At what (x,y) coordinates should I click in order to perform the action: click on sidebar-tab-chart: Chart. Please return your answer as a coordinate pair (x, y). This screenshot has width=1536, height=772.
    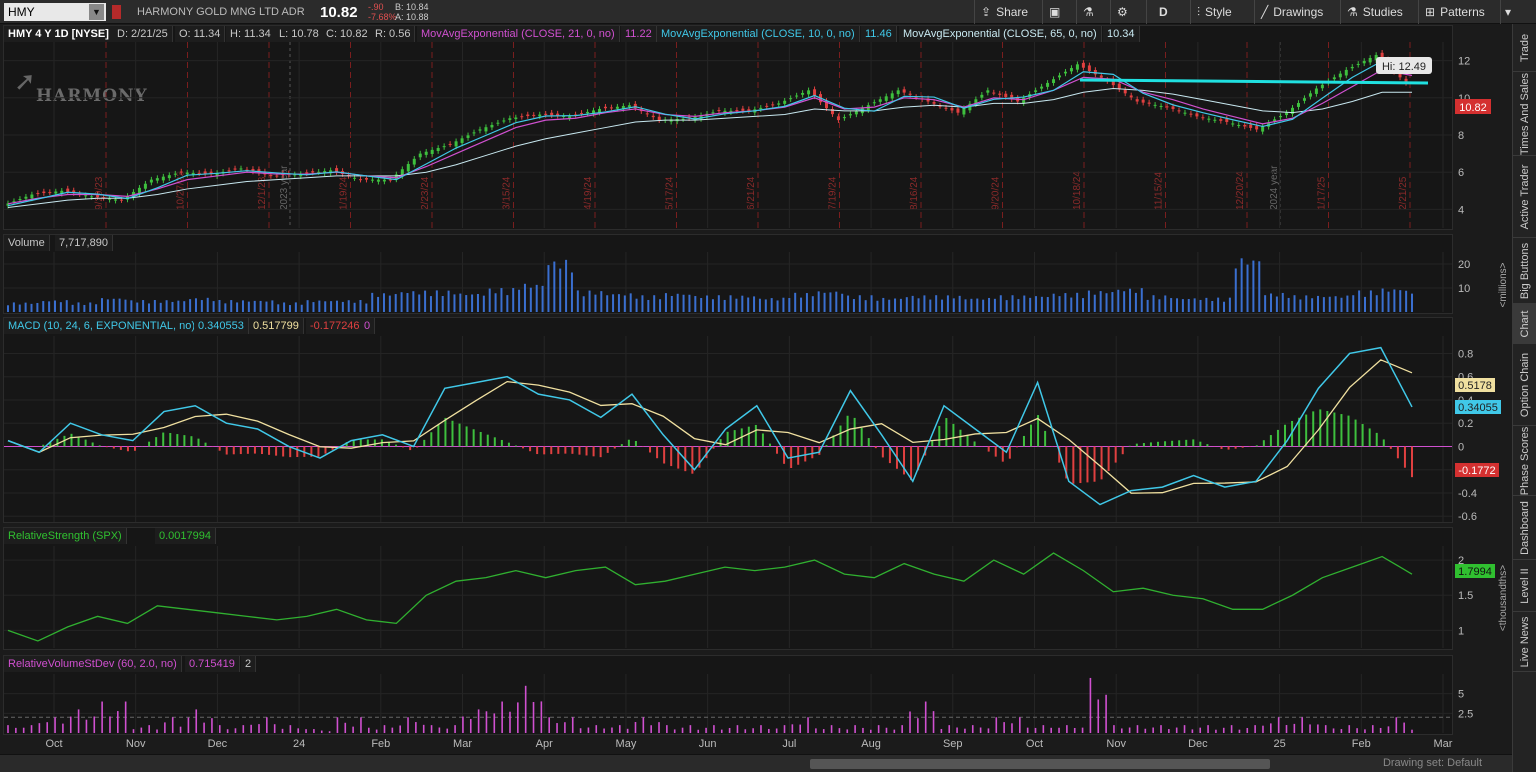
    Looking at the image, I should click on (1524, 324).